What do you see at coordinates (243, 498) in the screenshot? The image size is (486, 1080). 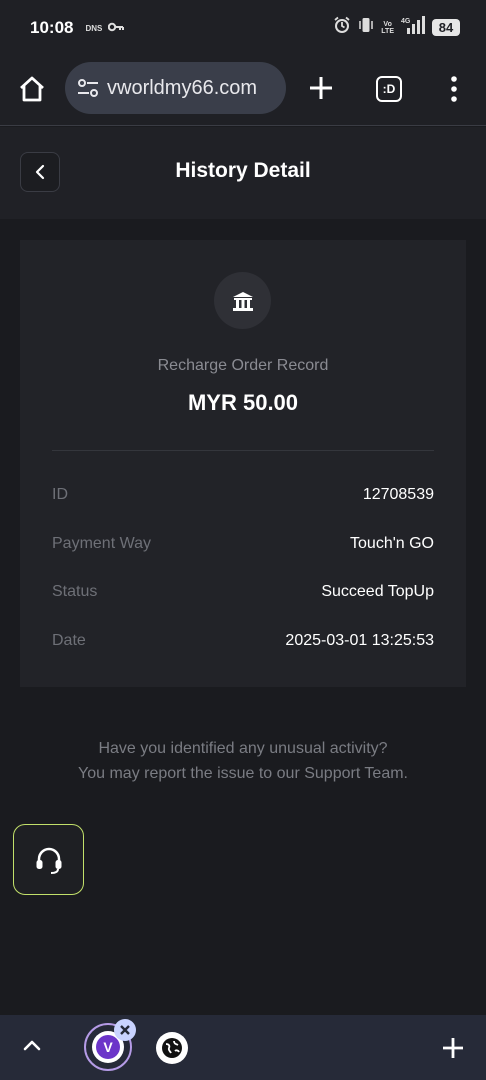 I see `detail-row-id: ID 12708539` at bounding box center [243, 498].